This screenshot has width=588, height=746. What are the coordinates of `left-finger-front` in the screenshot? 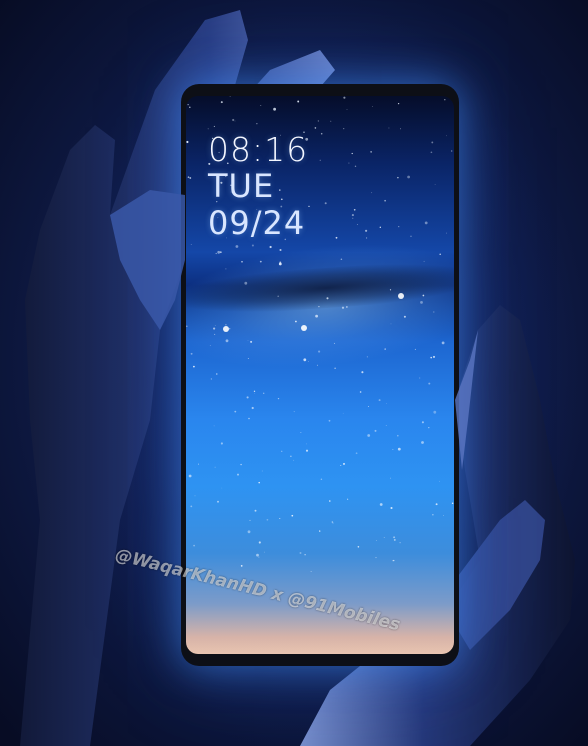 It's located at (147, 260).